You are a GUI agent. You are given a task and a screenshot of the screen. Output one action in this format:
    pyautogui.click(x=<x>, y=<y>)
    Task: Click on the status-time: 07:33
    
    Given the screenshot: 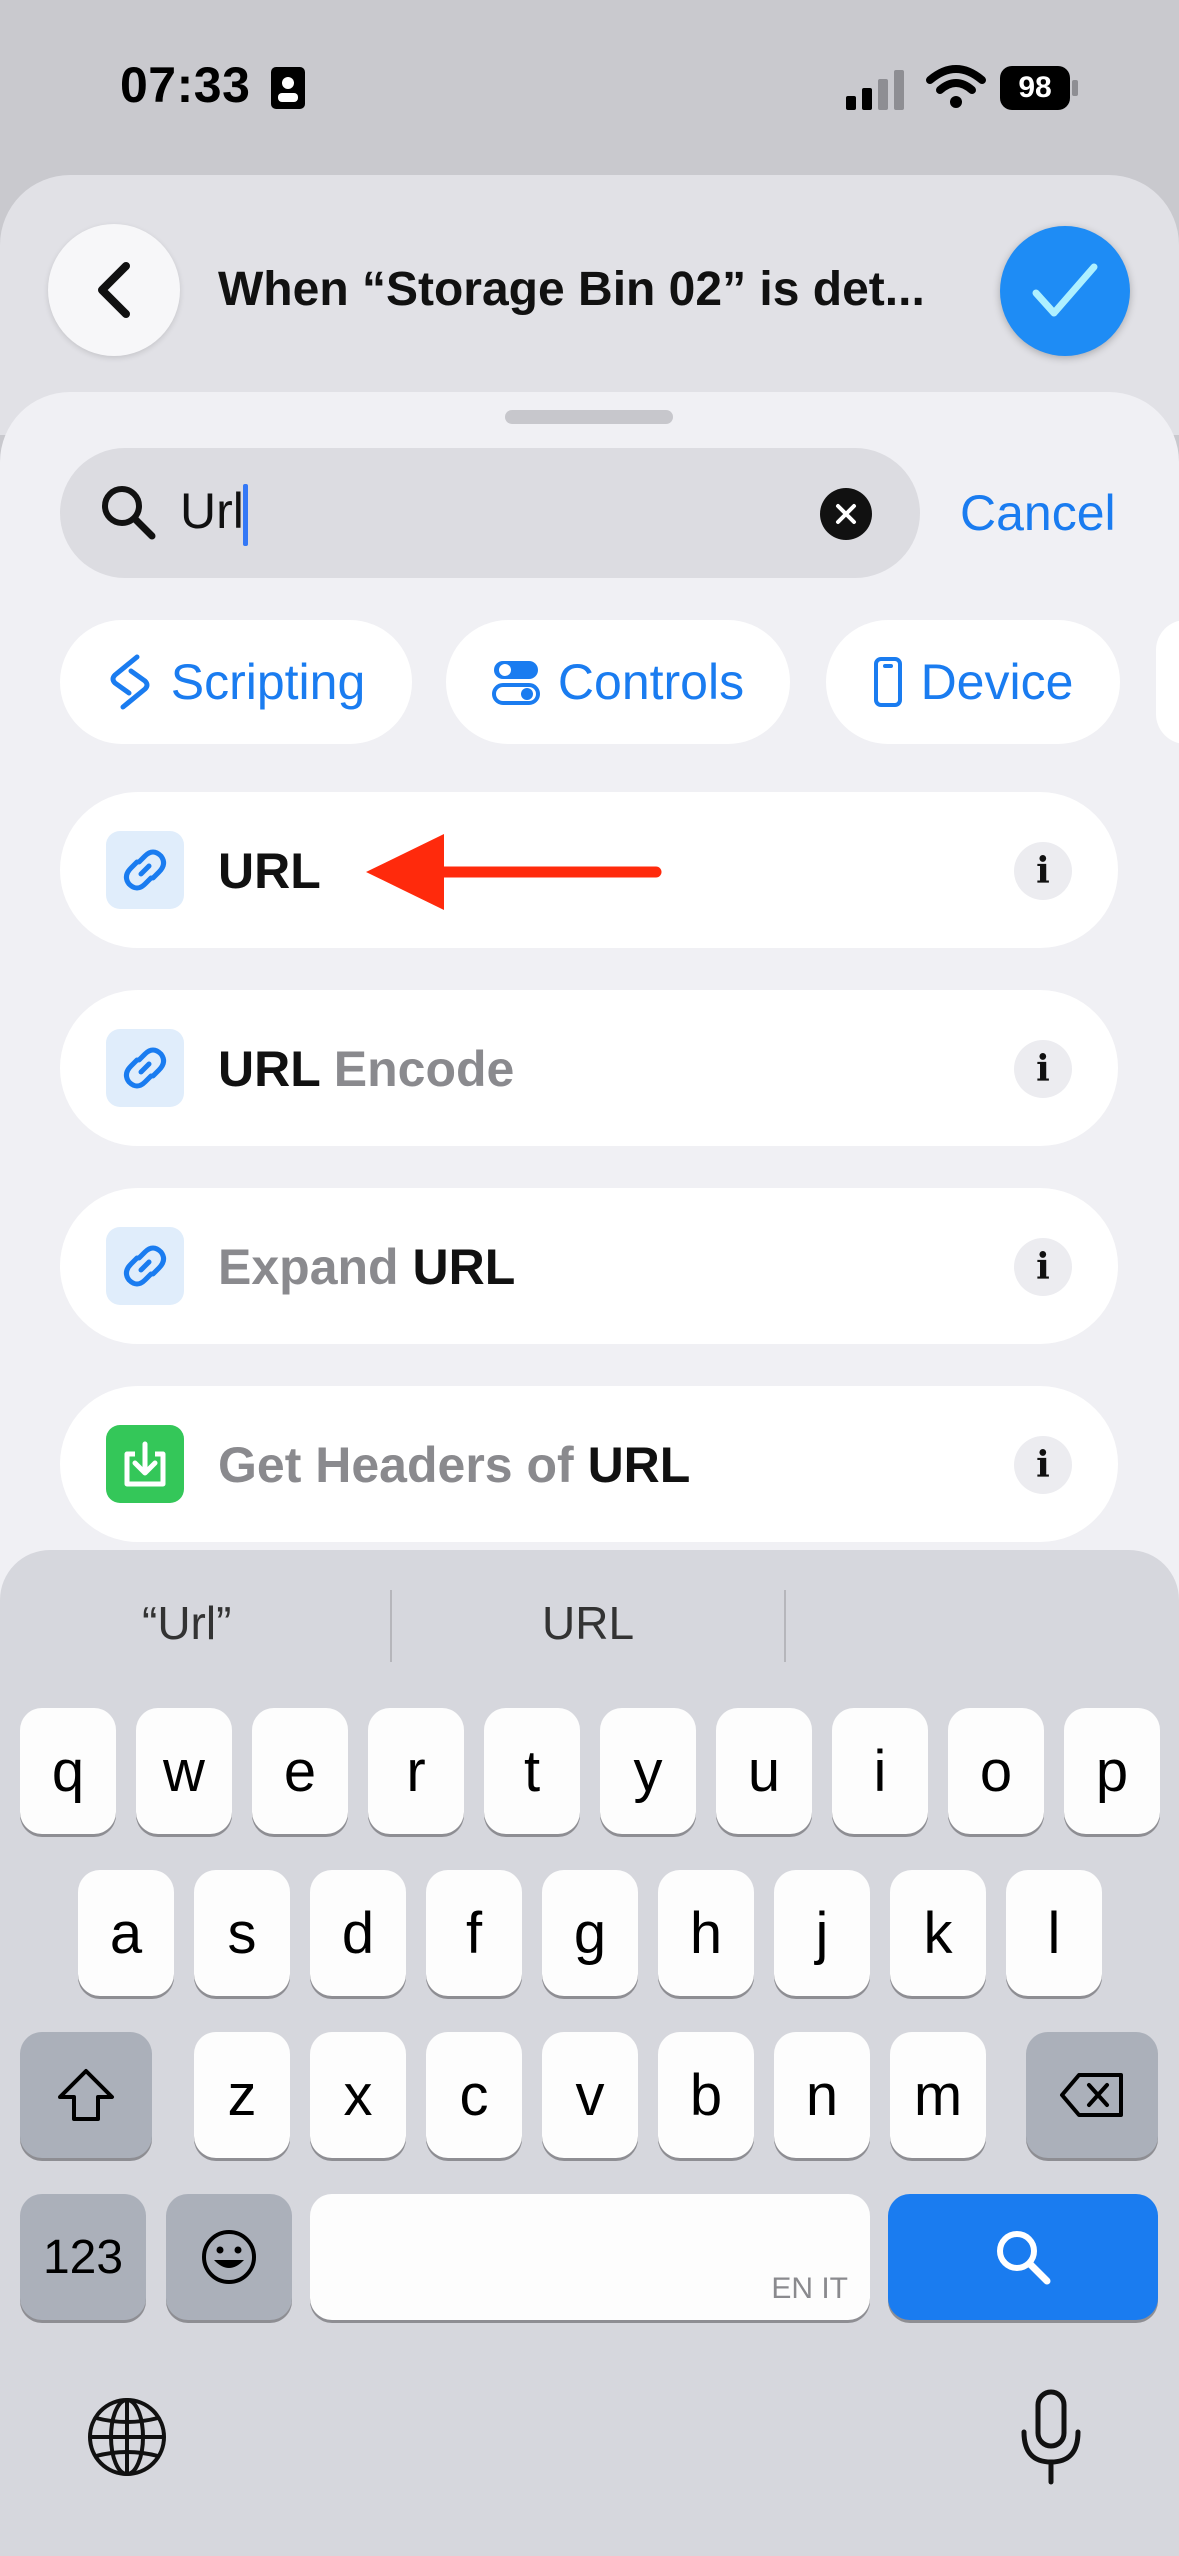 What is the action you would take?
    pyautogui.click(x=185, y=85)
    